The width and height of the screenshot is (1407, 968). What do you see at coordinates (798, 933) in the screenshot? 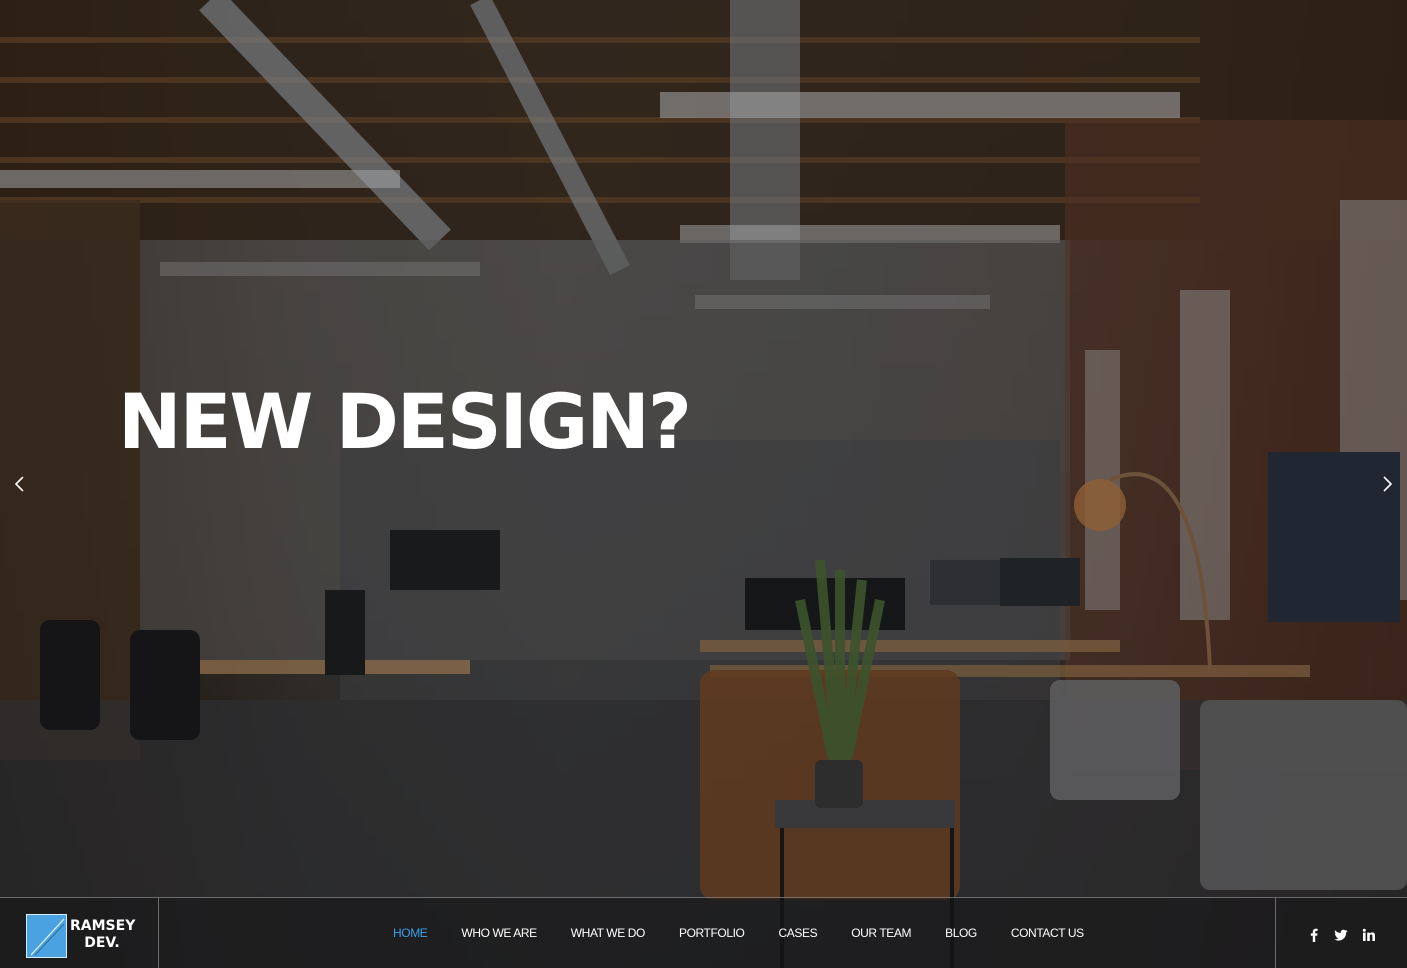
I see `nav-item-cases: CASES` at bounding box center [798, 933].